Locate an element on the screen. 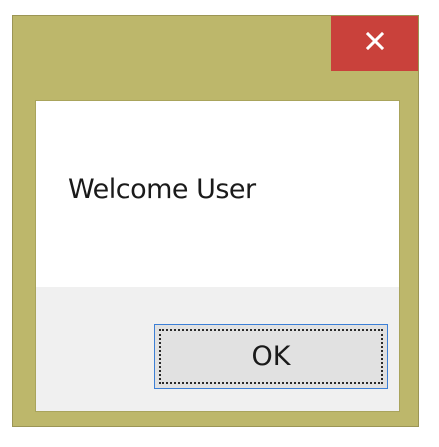 The height and width of the screenshot is (447, 439). ok-button: OK is located at coordinates (271, 356).